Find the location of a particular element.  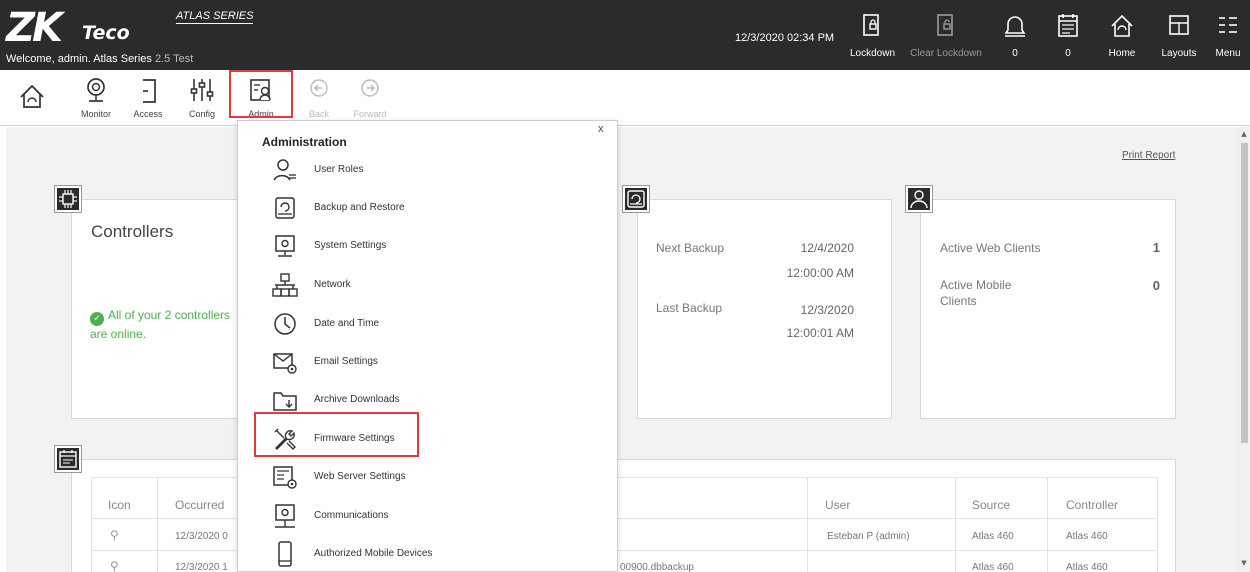

home-button: Home is located at coordinates (1122, 37).